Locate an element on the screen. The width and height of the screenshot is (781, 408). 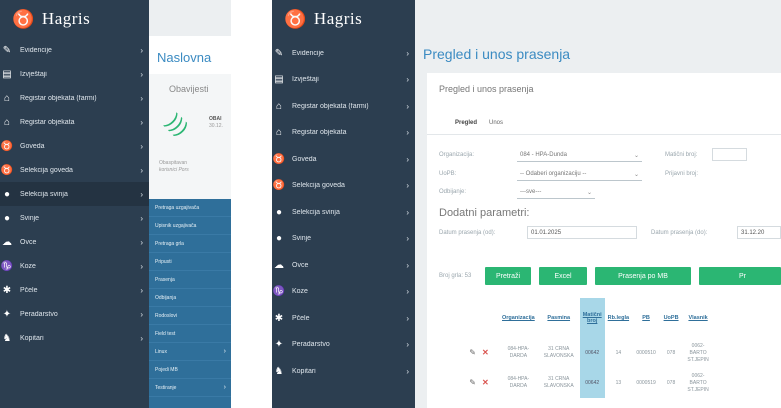
datum-do-input: 31.12.20 is located at coordinates (759, 232).